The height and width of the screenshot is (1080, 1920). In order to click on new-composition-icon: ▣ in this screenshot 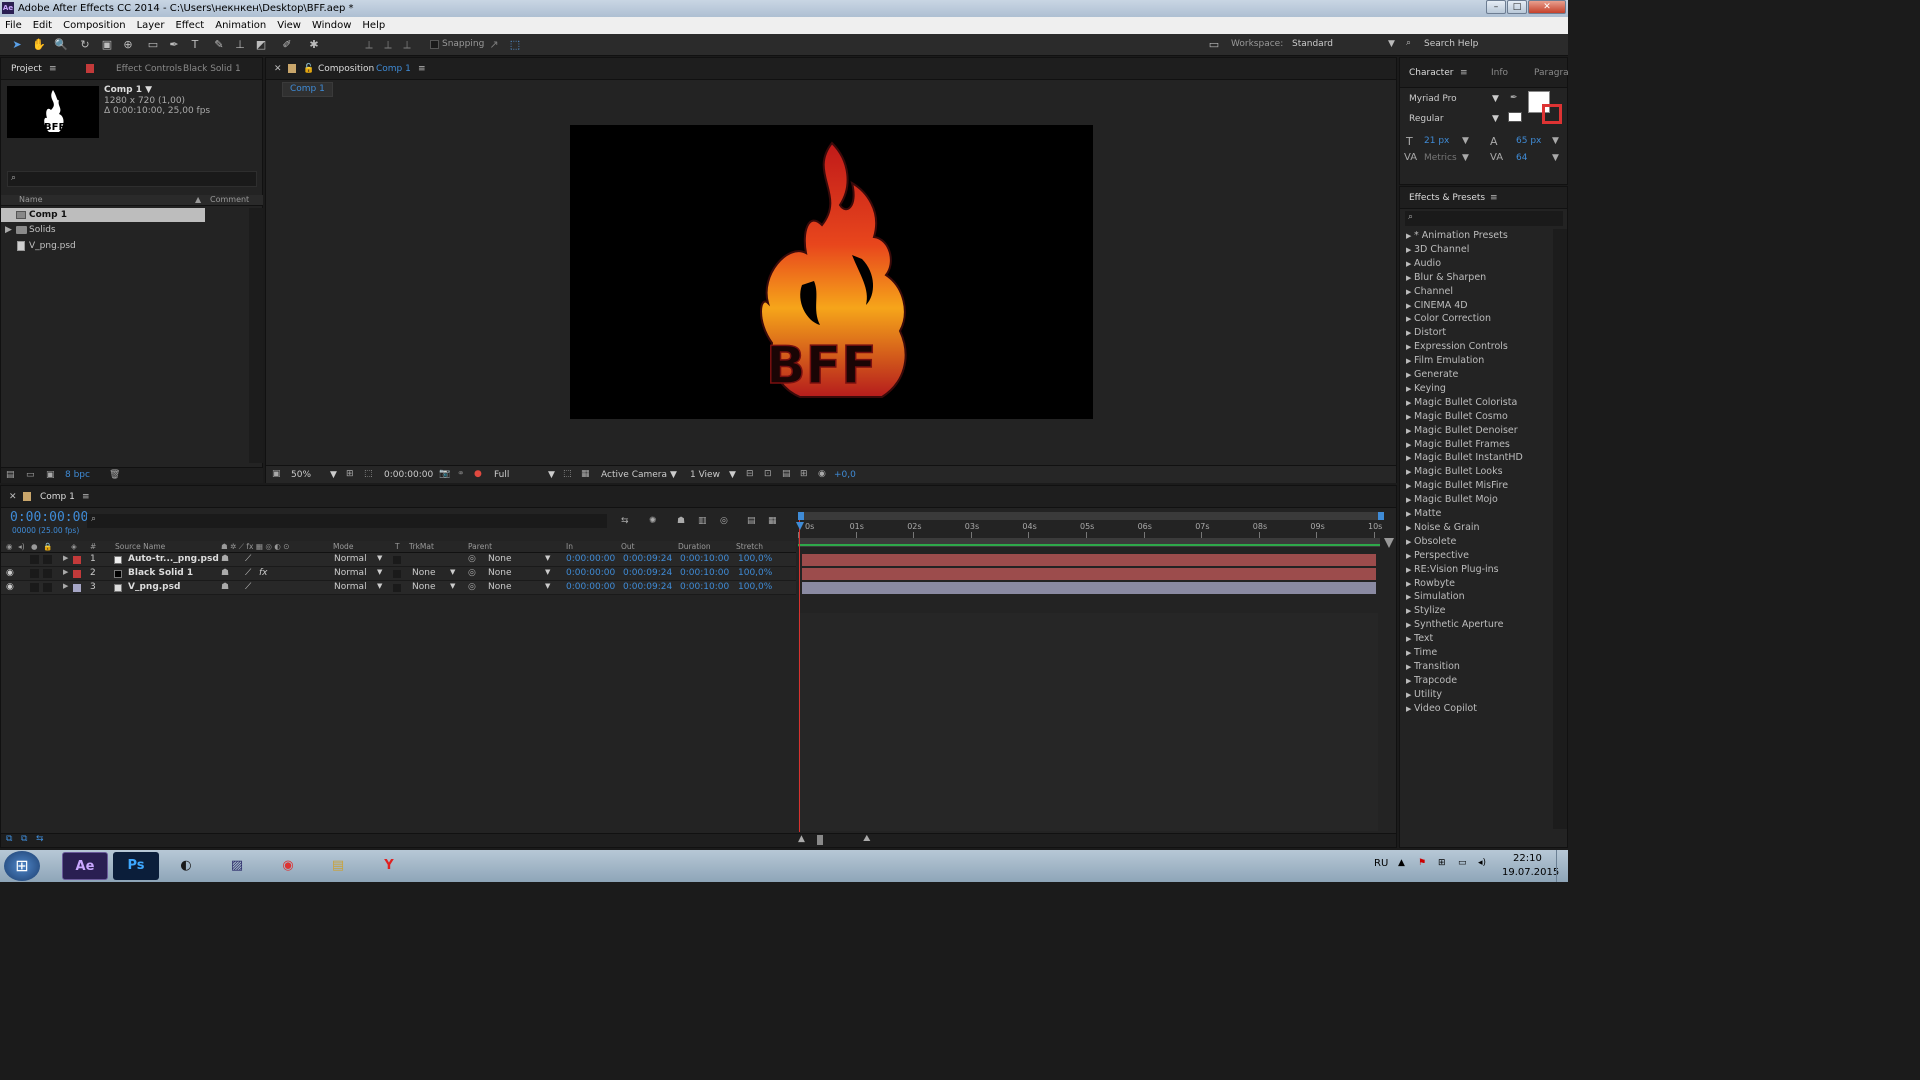, I will do `click(50, 475)`.